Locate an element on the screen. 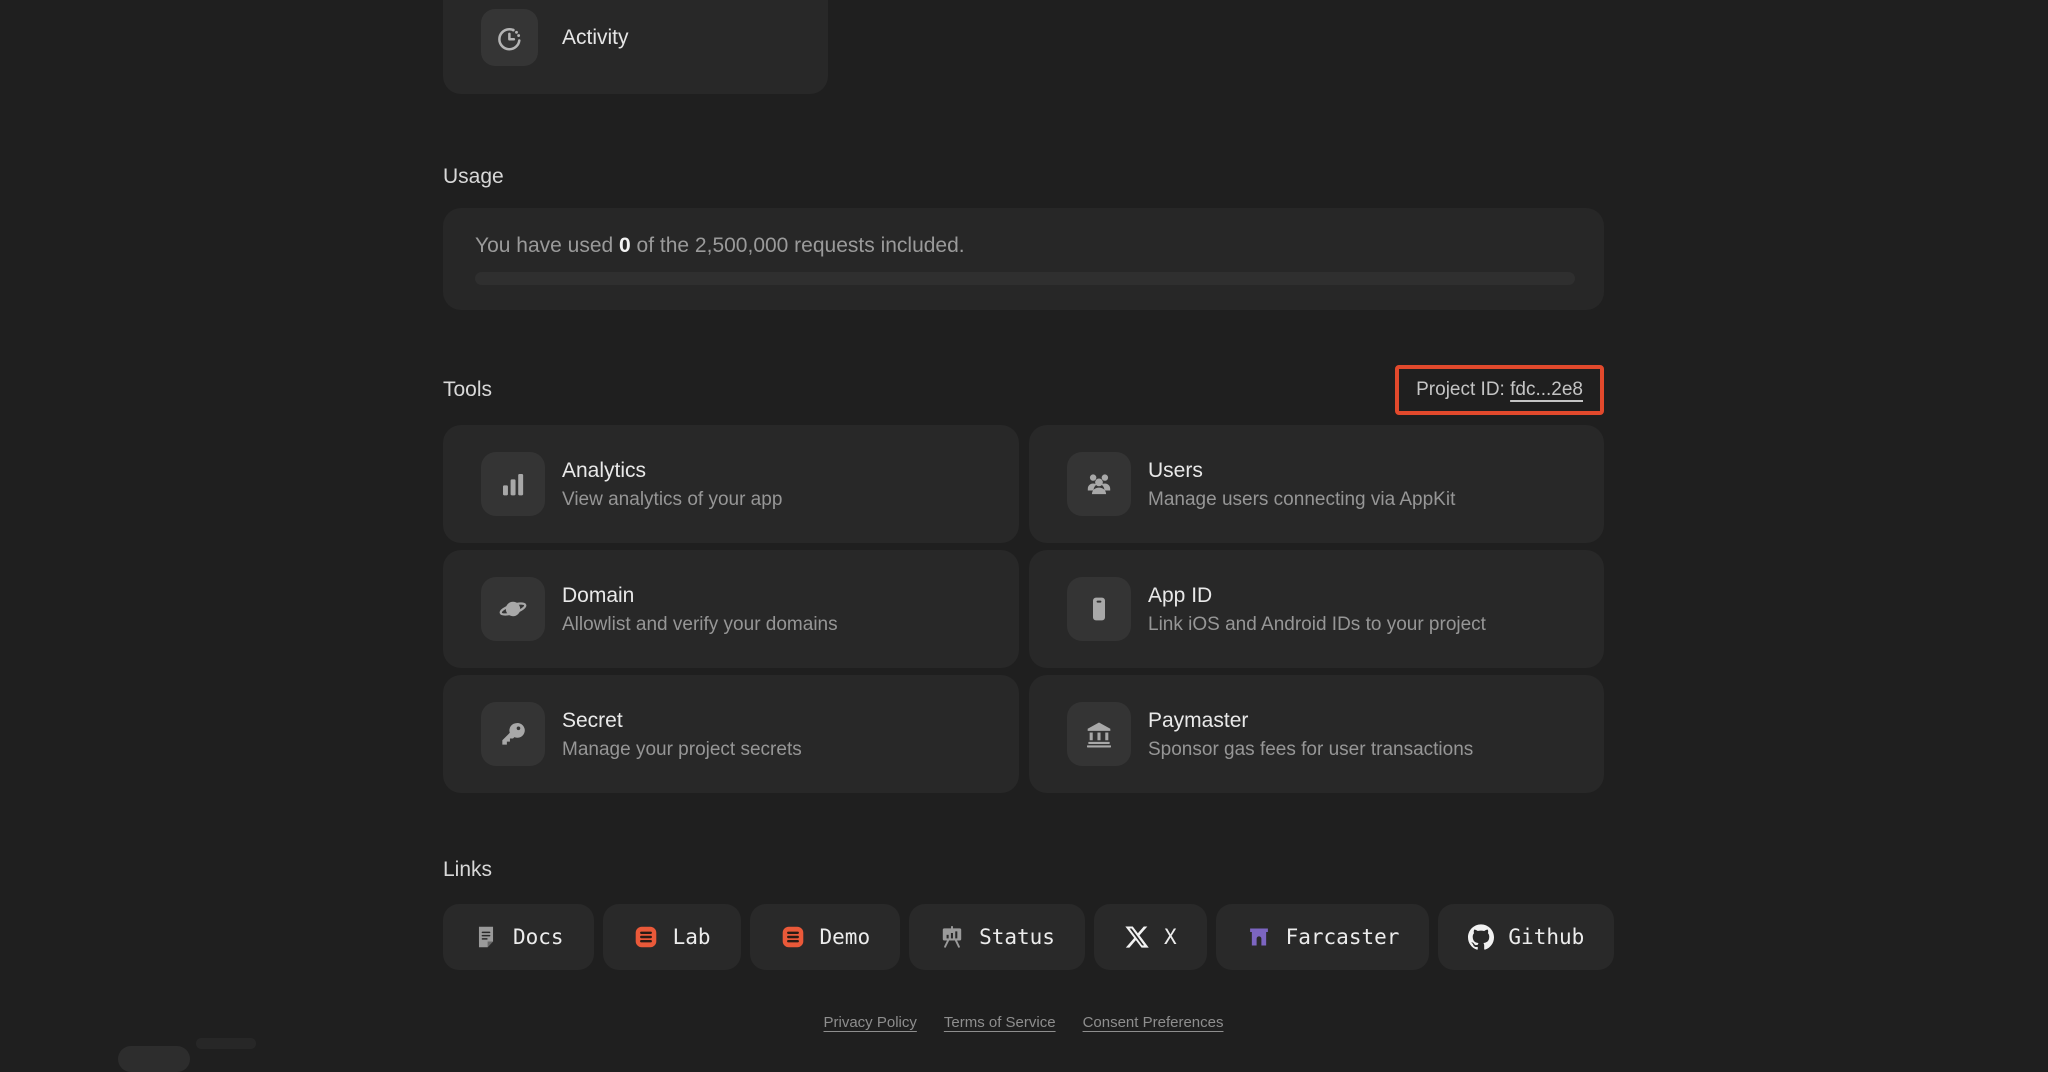  key-icon is located at coordinates (513, 734).